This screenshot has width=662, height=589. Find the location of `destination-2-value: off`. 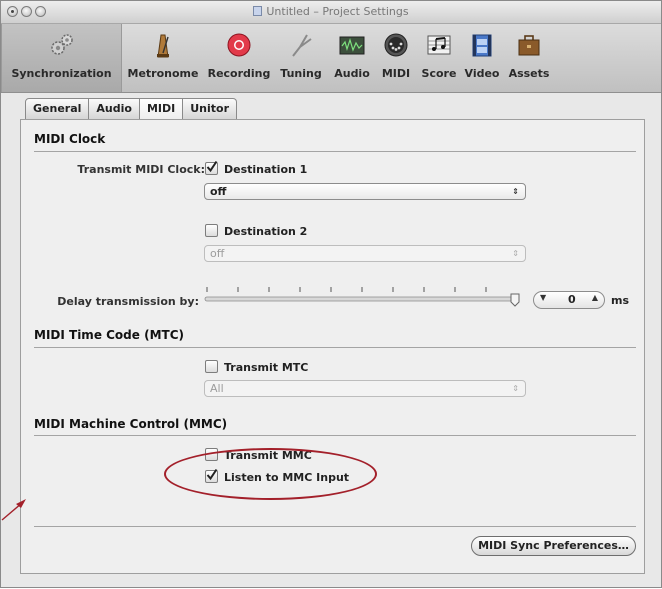

destination-2-value: off is located at coordinates (217, 253).